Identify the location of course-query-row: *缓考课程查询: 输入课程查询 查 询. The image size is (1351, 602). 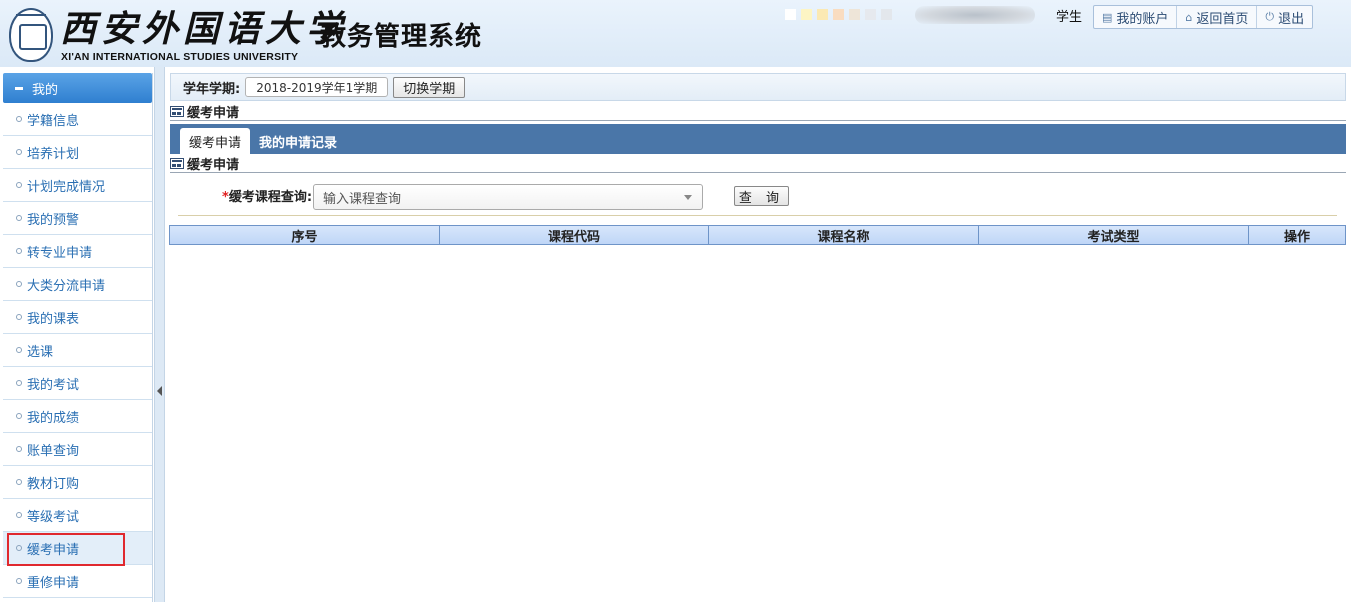
(758, 197).